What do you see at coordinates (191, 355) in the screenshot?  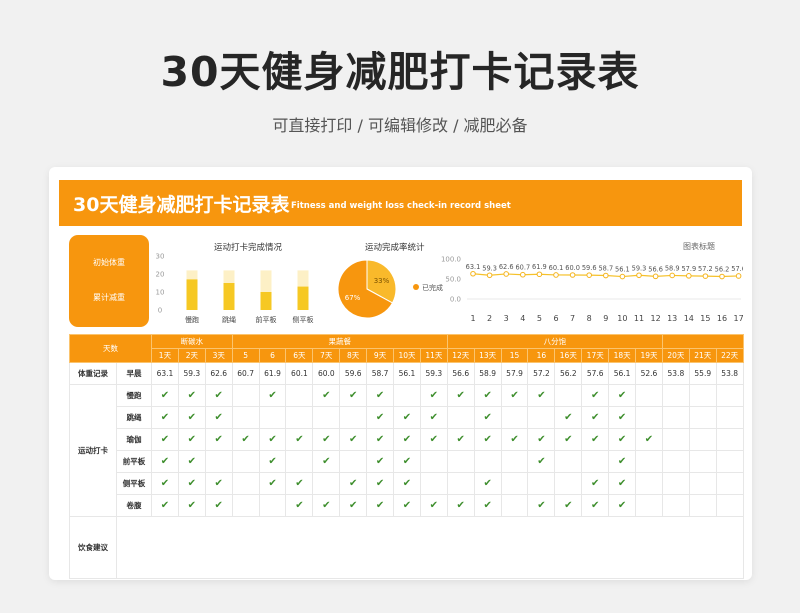 I see `day-cell: 2天` at bounding box center [191, 355].